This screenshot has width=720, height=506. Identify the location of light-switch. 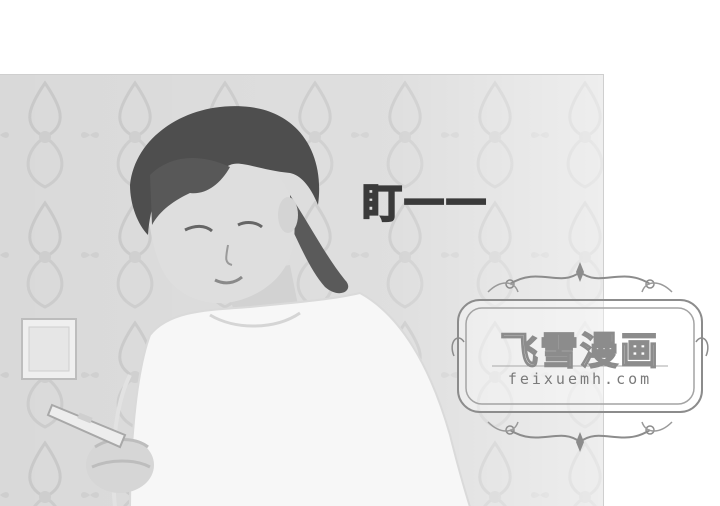
(49, 349).